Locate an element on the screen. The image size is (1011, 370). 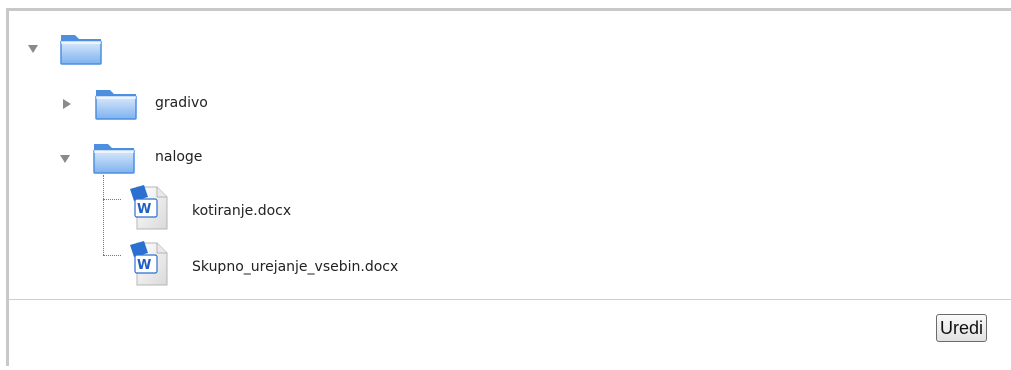
naloge-expand-toggle is located at coordinates (65, 159).